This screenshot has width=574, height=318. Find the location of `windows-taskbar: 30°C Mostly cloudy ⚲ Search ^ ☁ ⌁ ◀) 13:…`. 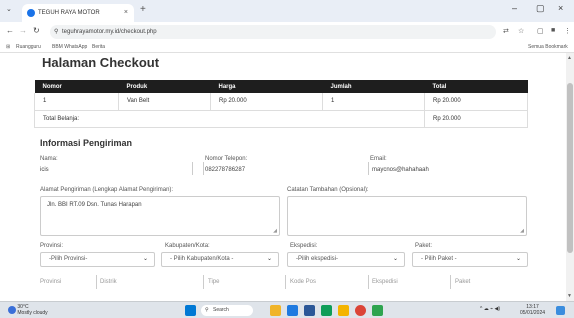

windows-taskbar: 30°C Mostly cloudy ⚲ Search ^ ☁ ⌁ ◀) 13:… is located at coordinates (287, 309).